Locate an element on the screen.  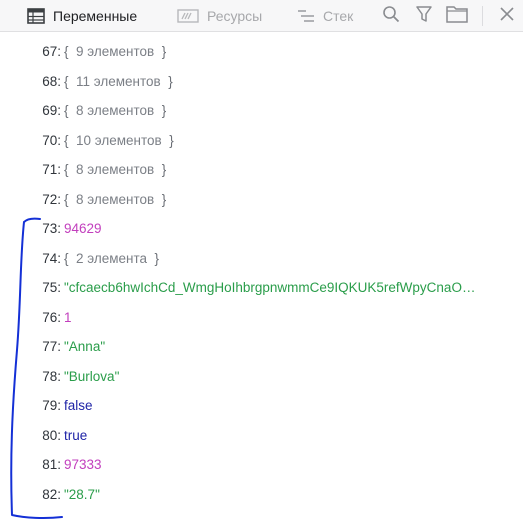
tab-stack: Стек is located at coordinates (325, 15).